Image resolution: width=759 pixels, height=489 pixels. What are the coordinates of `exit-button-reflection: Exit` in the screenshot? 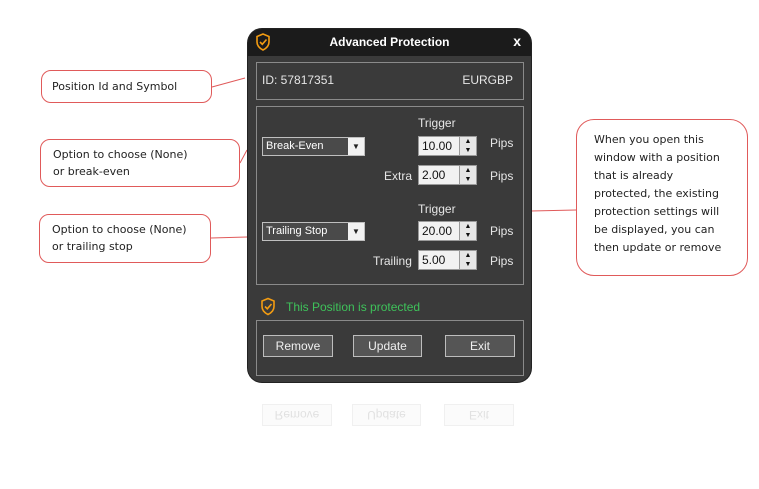 It's located at (479, 415).